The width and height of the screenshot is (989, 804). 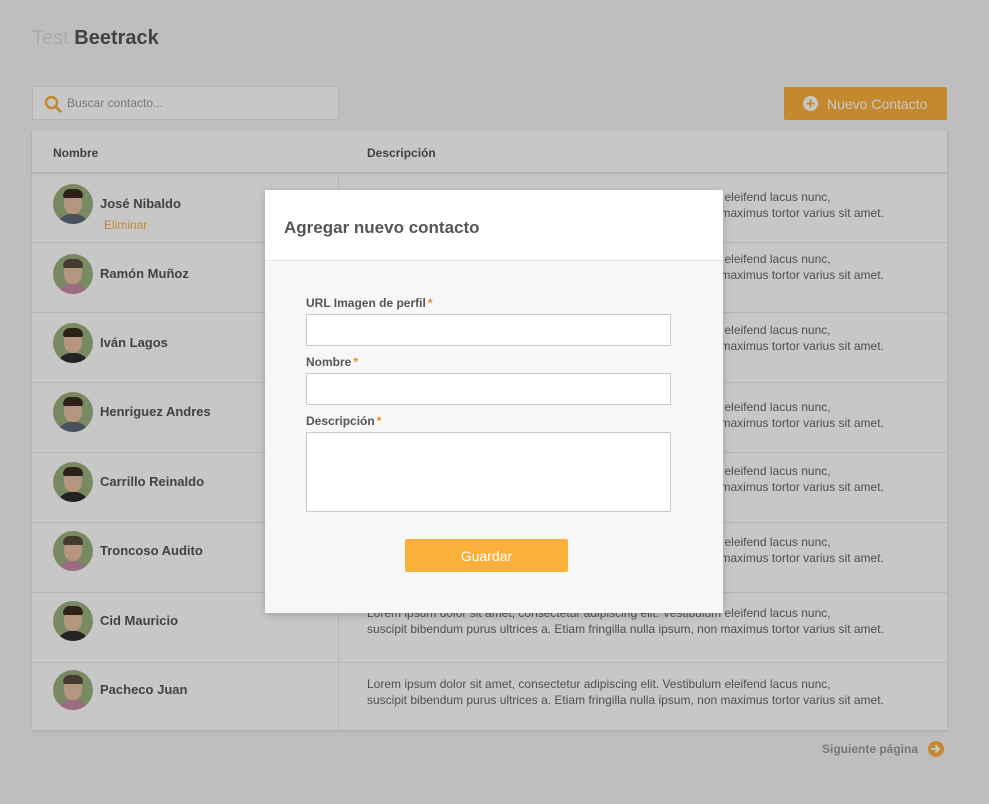 I want to click on modal-title: Agregar nuevo contacto, so click(x=382, y=227).